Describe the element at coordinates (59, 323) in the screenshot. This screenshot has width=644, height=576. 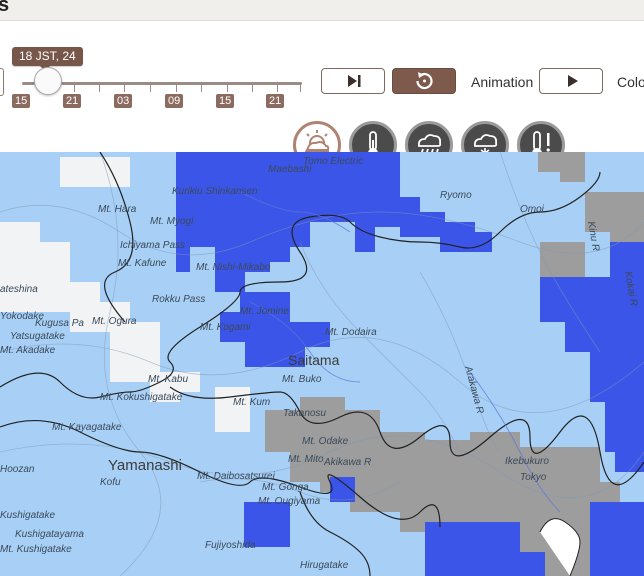
I see `svg-text: Kugusa Pa` at that location.